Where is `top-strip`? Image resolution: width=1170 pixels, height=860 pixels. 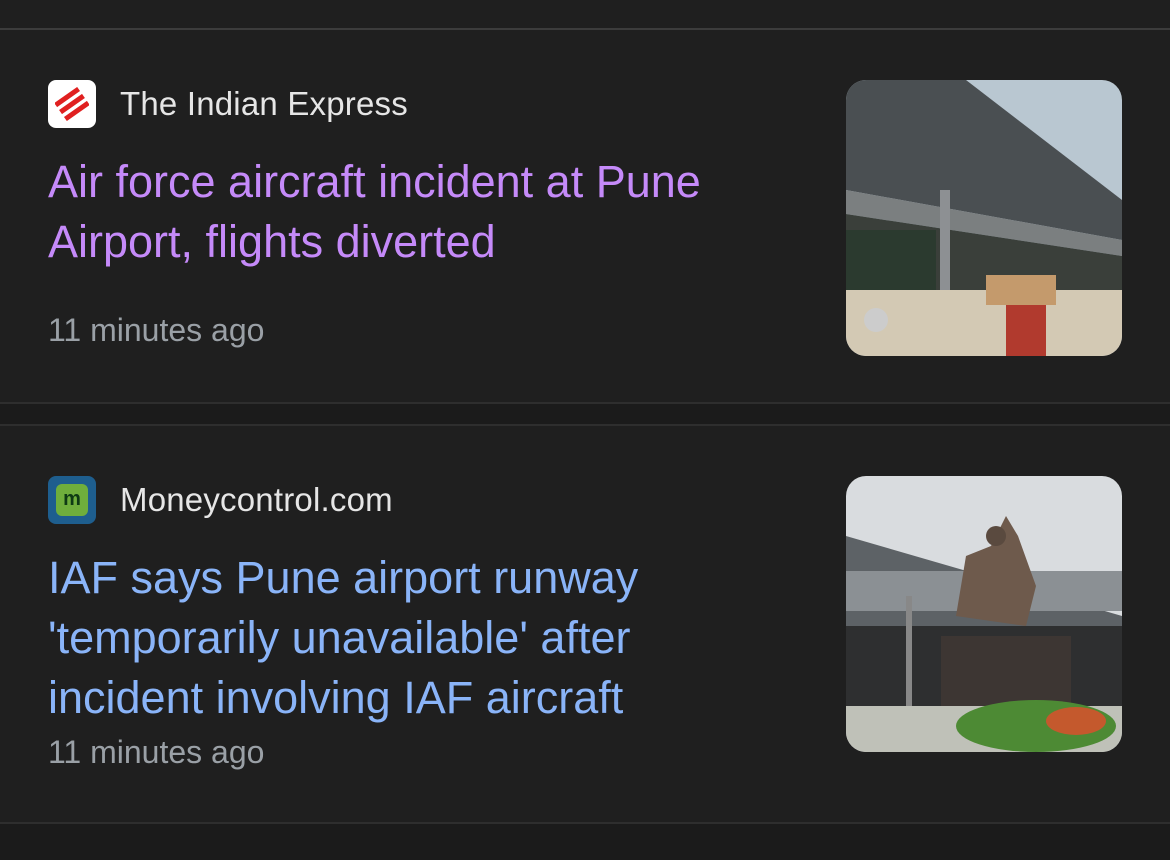
top-strip is located at coordinates (585, 14).